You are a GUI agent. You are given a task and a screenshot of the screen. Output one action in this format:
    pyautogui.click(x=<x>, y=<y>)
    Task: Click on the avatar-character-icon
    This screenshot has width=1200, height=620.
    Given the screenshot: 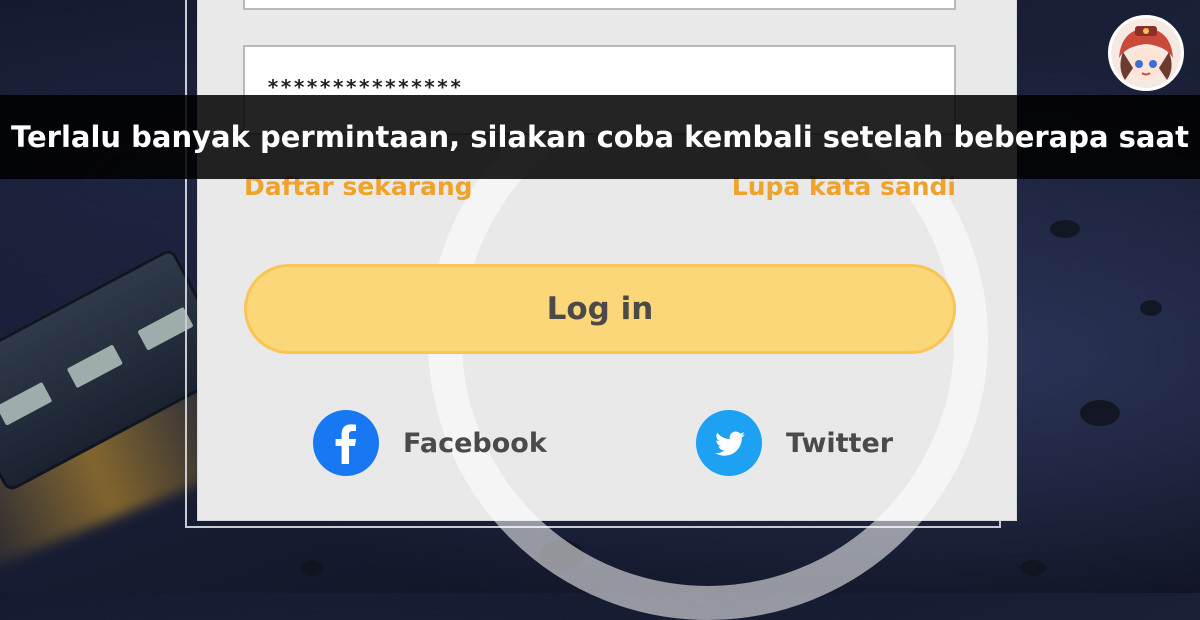 What is the action you would take?
    pyautogui.click(x=1146, y=53)
    